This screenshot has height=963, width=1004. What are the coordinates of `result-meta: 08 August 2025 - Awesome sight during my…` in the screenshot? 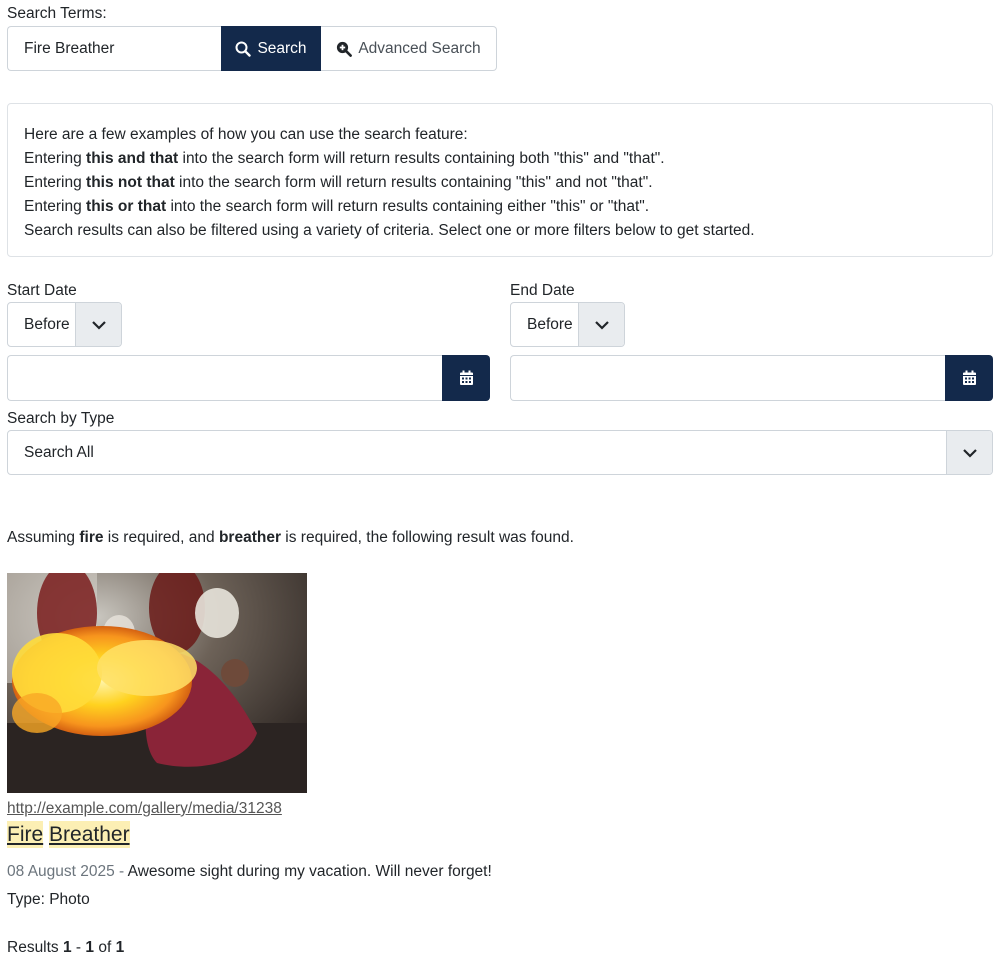 It's located at (249, 871).